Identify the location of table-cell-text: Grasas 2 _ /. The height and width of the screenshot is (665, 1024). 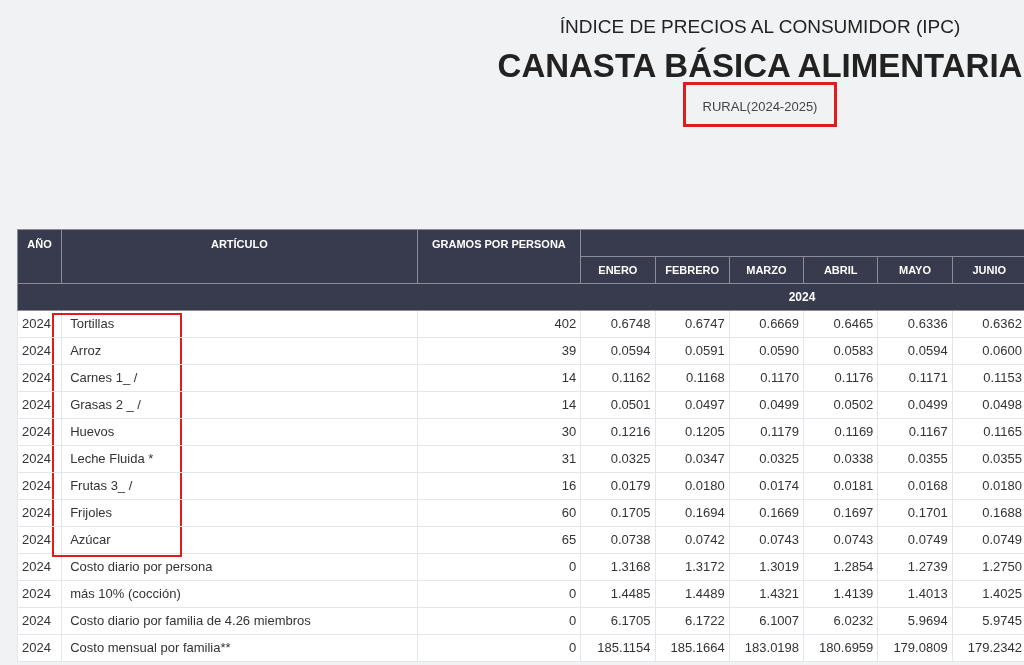
(105, 405).